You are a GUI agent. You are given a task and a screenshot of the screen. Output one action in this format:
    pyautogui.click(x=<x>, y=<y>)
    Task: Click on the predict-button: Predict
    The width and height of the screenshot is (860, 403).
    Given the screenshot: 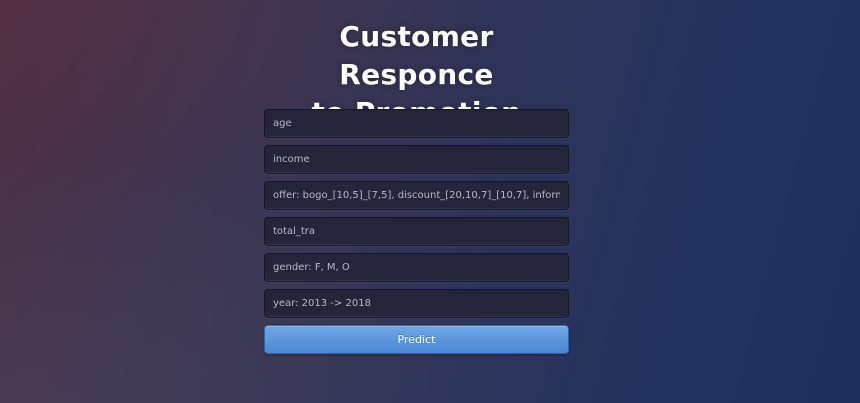 What is the action you would take?
    pyautogui.click(x=416, y=339)
    